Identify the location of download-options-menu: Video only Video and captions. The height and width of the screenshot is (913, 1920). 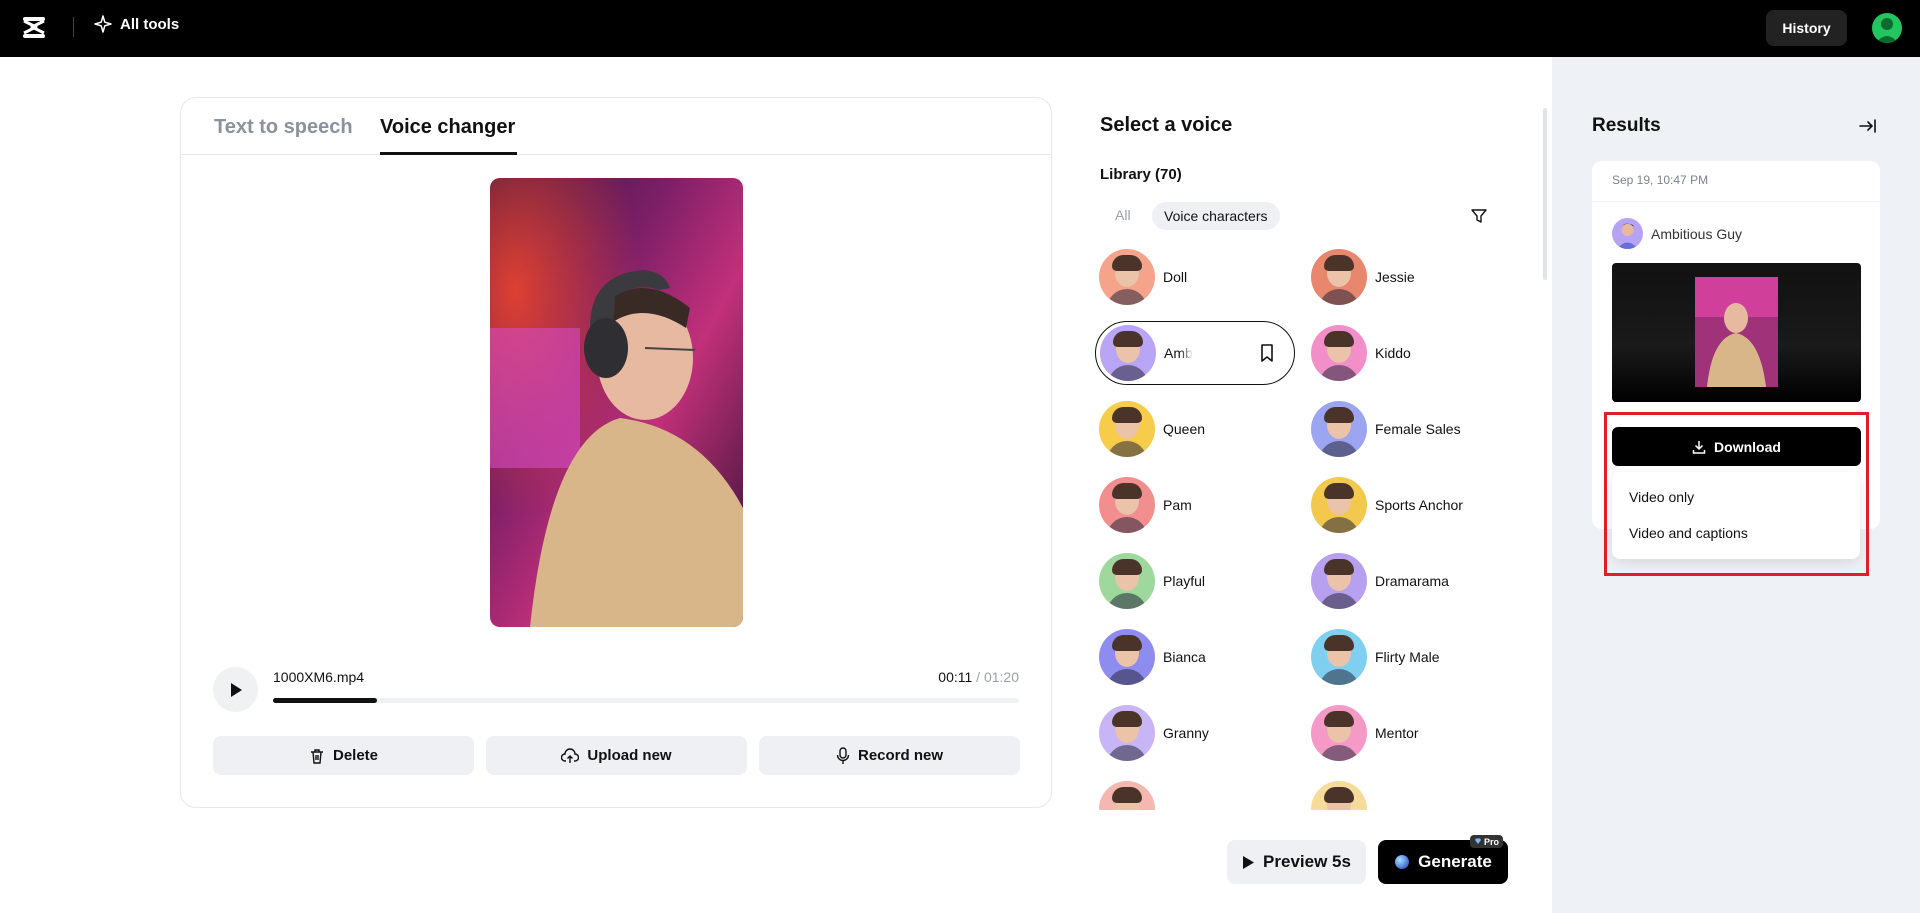
(1736, 515).